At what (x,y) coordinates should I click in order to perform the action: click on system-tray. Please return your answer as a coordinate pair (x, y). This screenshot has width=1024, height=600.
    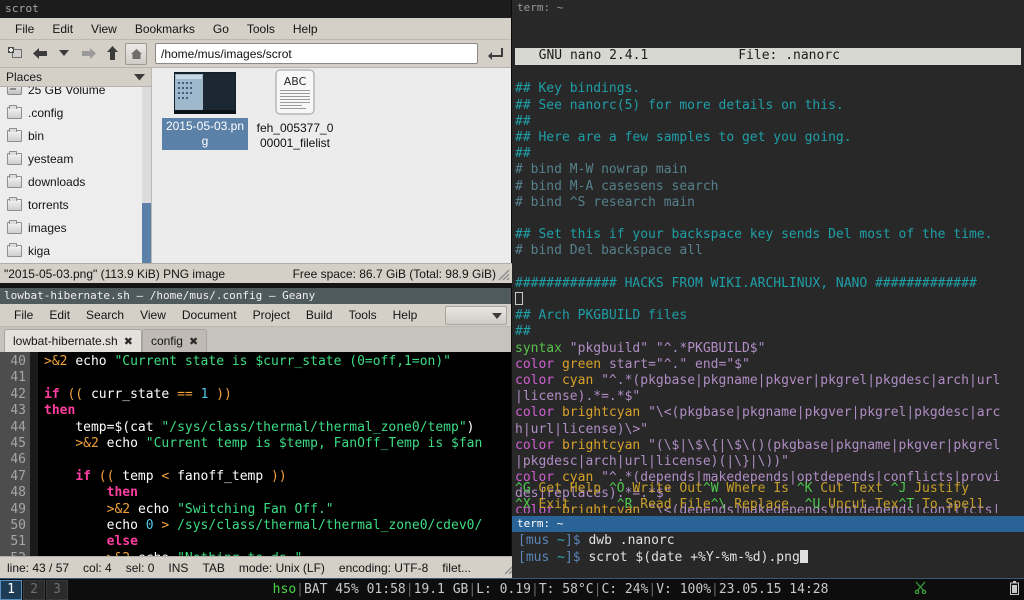
    Looking at the image, I should click on (923, 583).